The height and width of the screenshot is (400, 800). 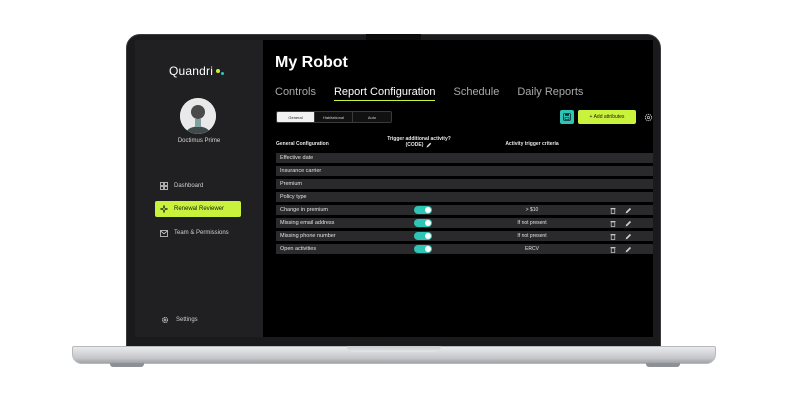 What do you see at coordinates (394, 349) in the screenshot?
I see `laptop-groove` at bounding box center [394, 349].